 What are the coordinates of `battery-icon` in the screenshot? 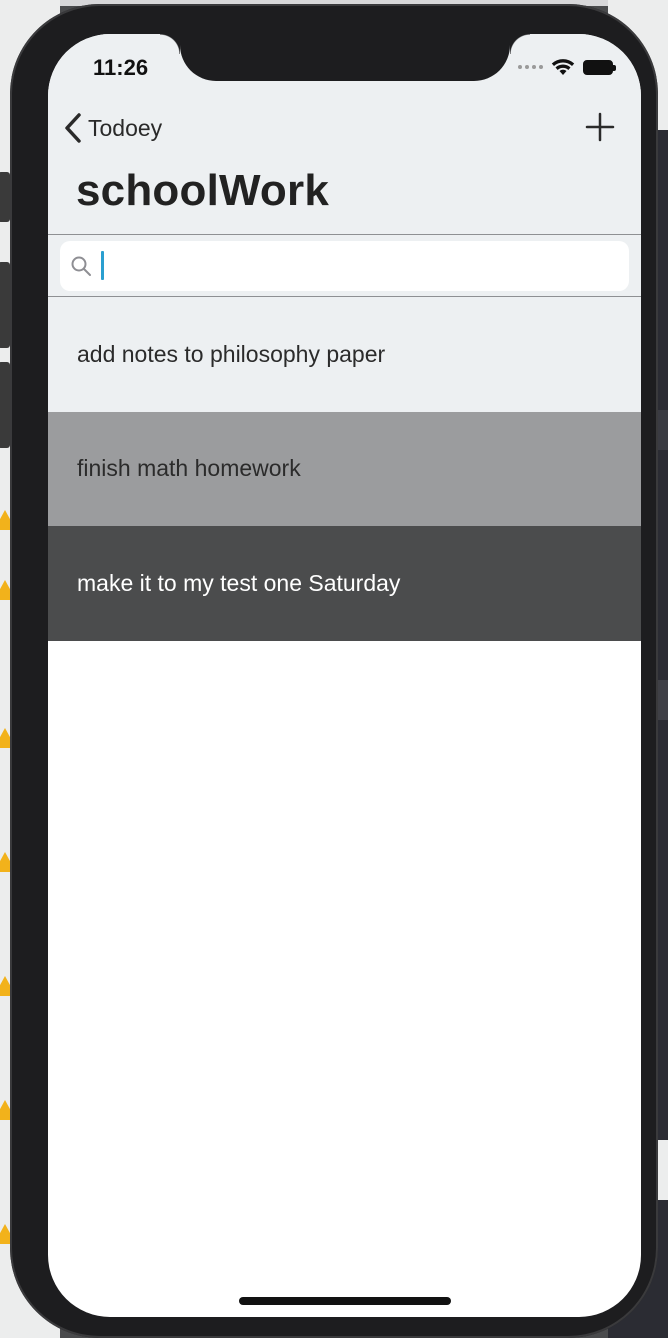 It's located at (599, 67).